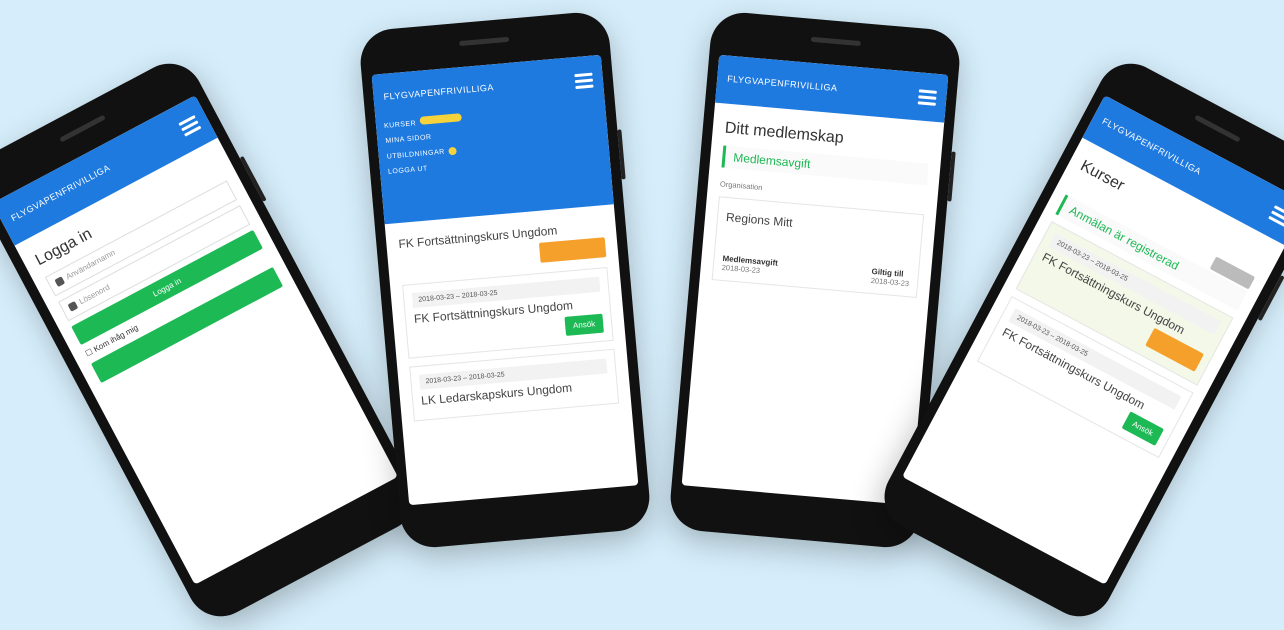 This screenshot has height=630, width=1284. Describe the element at coordinates (453, 151) in the screenshot. I see `notification-dot` at that location.